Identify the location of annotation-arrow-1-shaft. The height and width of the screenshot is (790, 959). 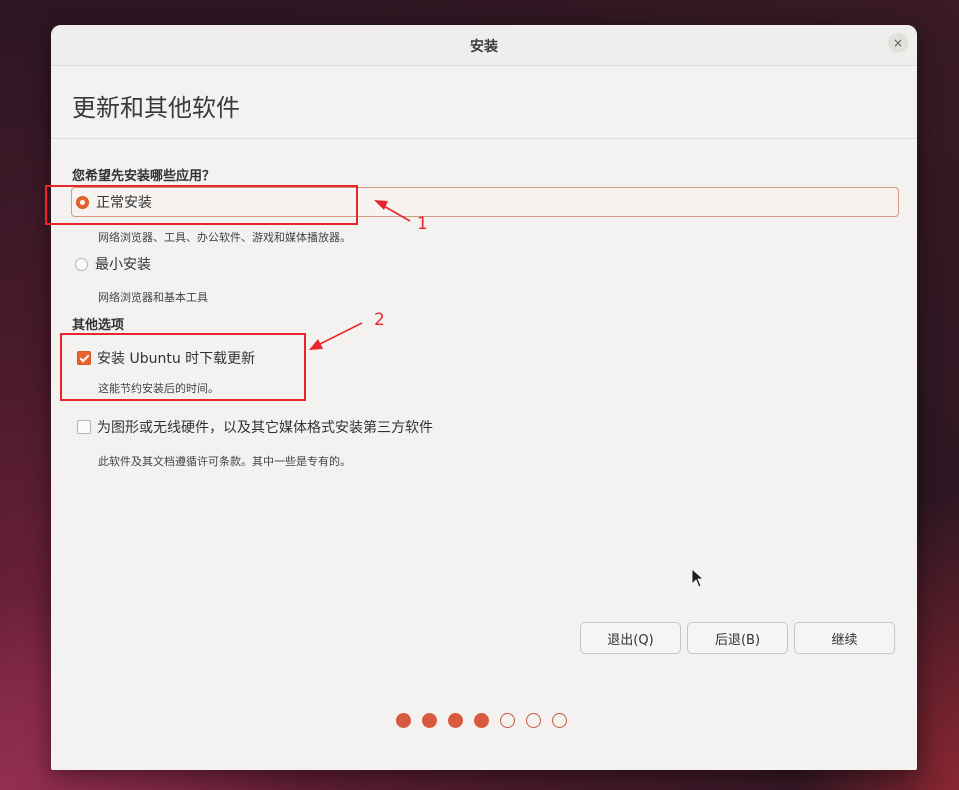
(396, 213).